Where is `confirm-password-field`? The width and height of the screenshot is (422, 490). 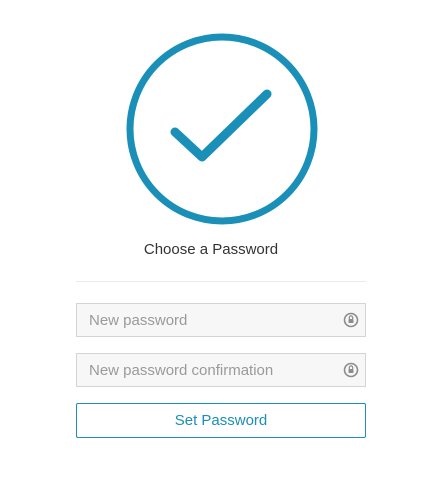 confirm-password-field is located at coordinates (221, 370).